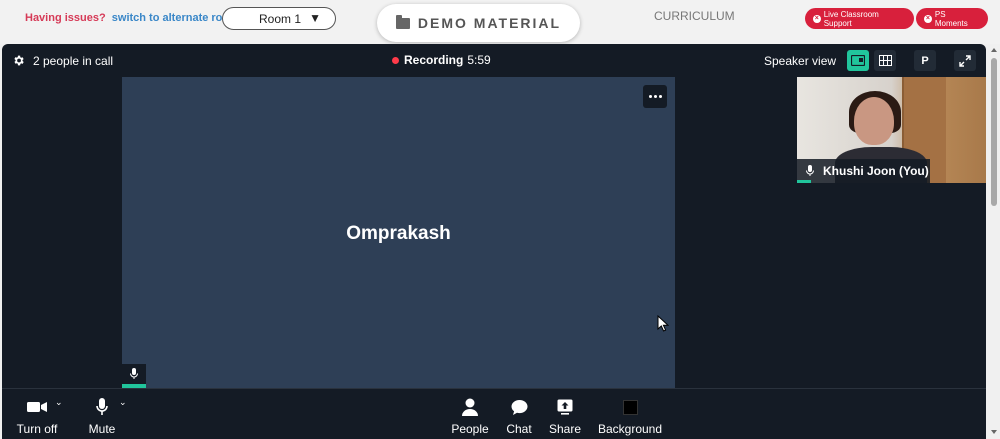  Describe the element at coordinates (102, 416) in the screenshot. I see `mute-button: Mute` at that location.